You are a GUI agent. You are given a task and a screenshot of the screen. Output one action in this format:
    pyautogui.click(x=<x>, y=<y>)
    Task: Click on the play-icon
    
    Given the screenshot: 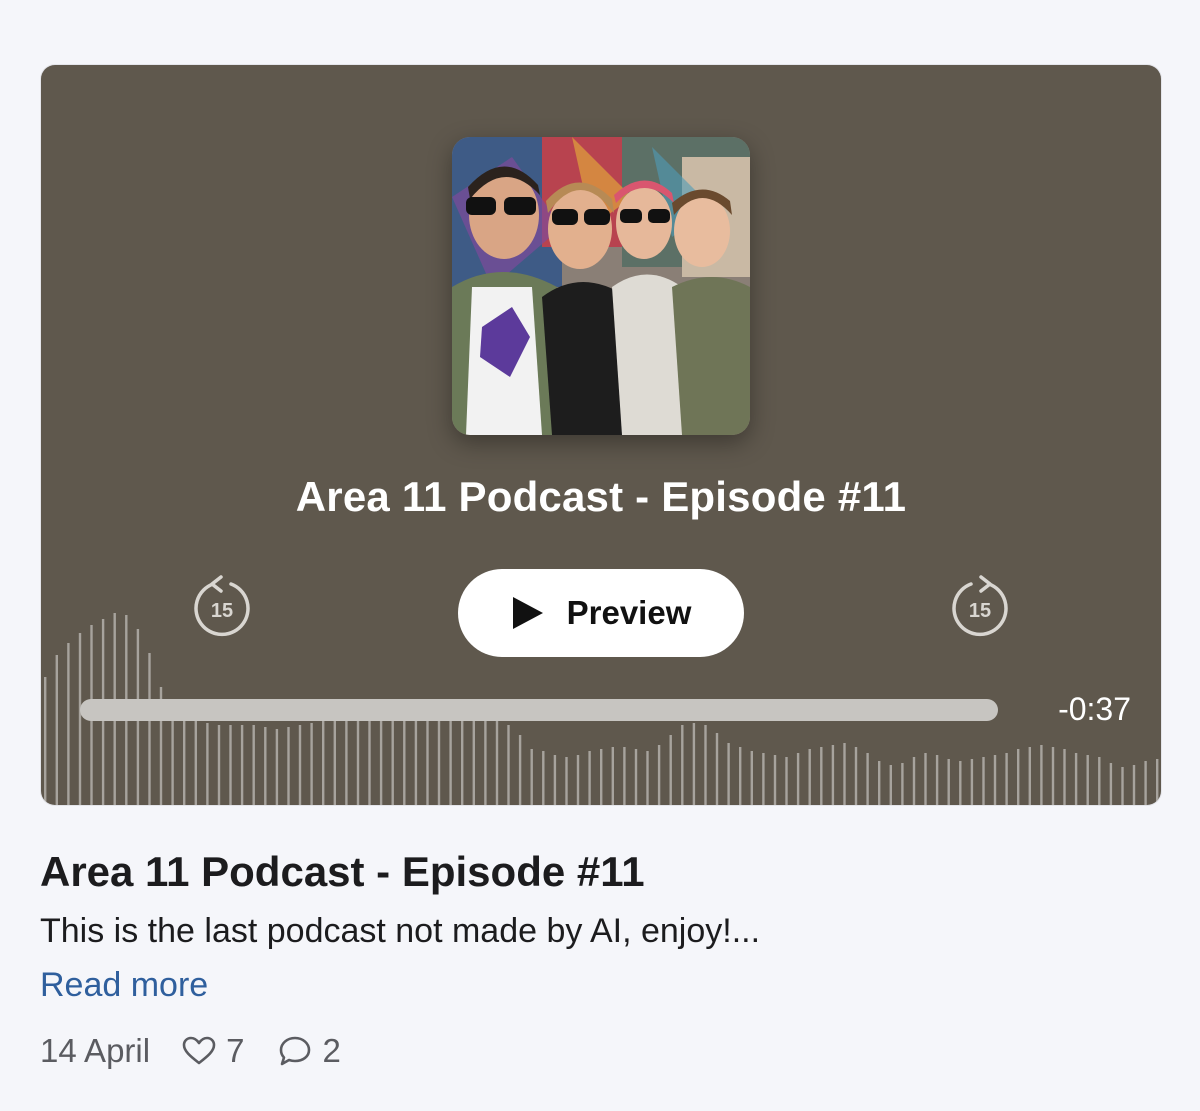 What is the action you would take?
    pyautogui.click(x=527, y=613)
    